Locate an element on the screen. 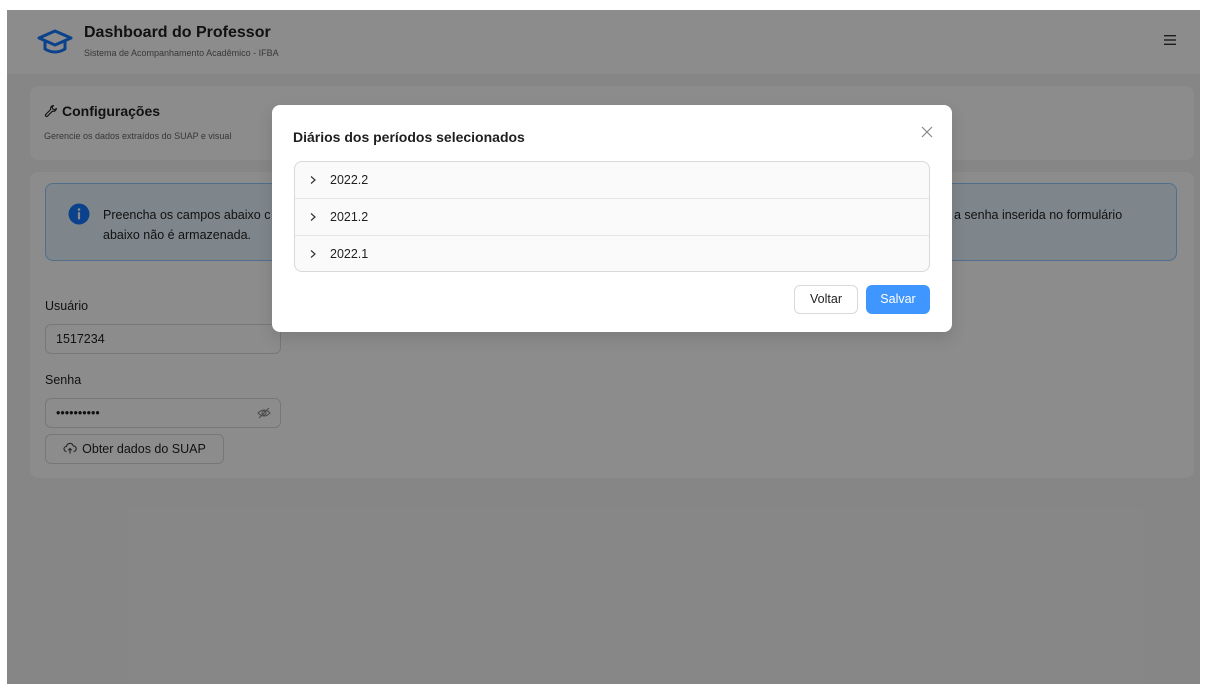 The image size is (1206, 684). back-button: Voltar is located at coordinates (826, 299).